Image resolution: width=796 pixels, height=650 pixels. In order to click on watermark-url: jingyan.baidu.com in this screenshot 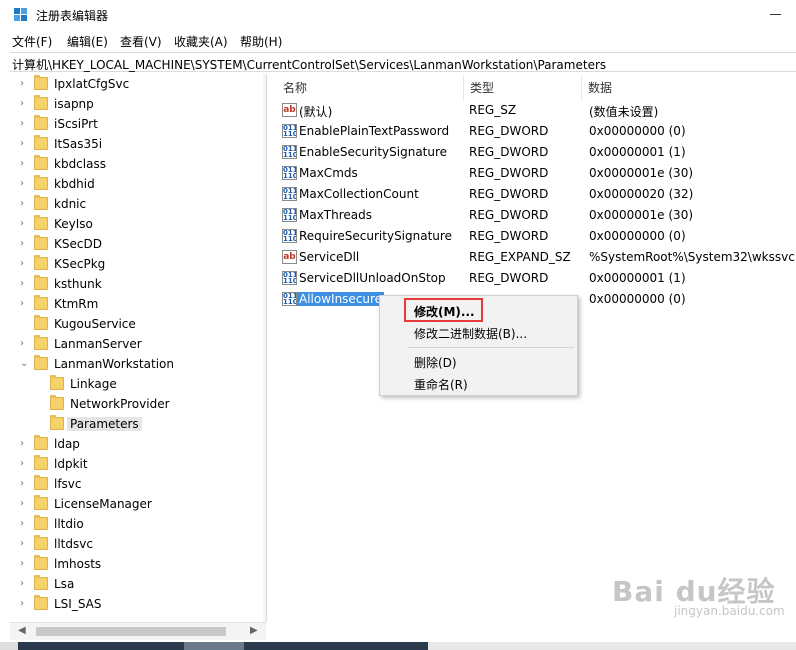, I will do `click(729, 611)`.